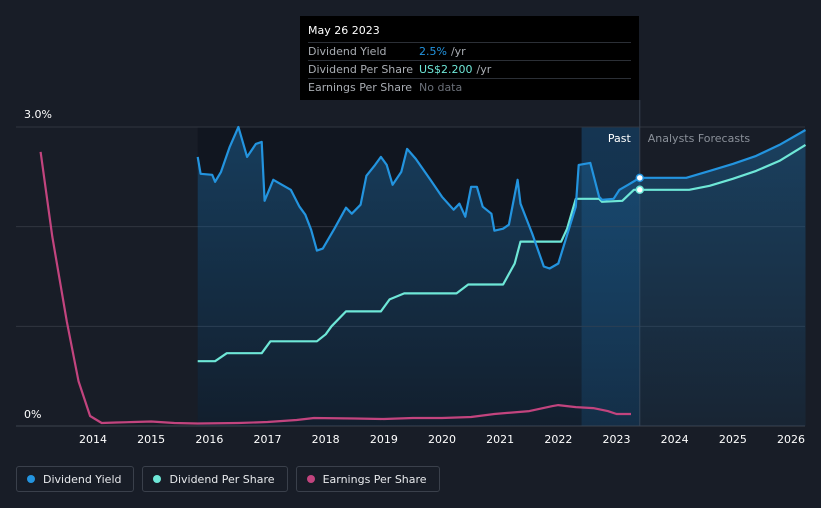 Image resolution: width=821 pixels, height=508 pixels. I want to click on tooltip-row-dividend-per-share: Dividend Per Share US$2.200 /yr, so click(469, 69).